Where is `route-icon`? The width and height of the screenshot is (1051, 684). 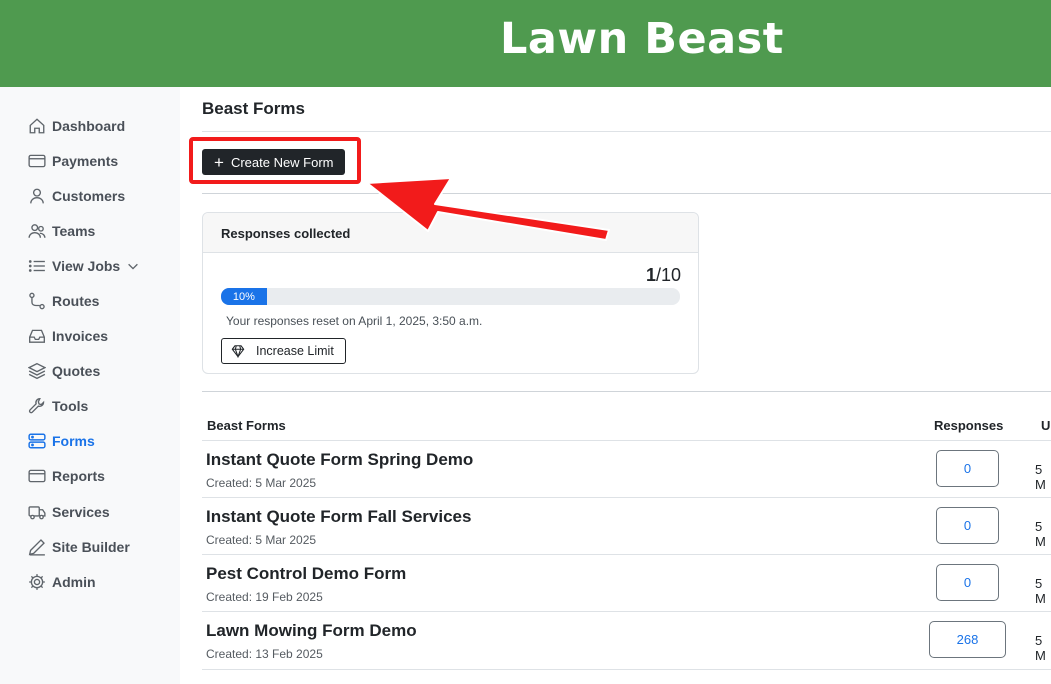 route-icon is located at coordinates (37, 301).